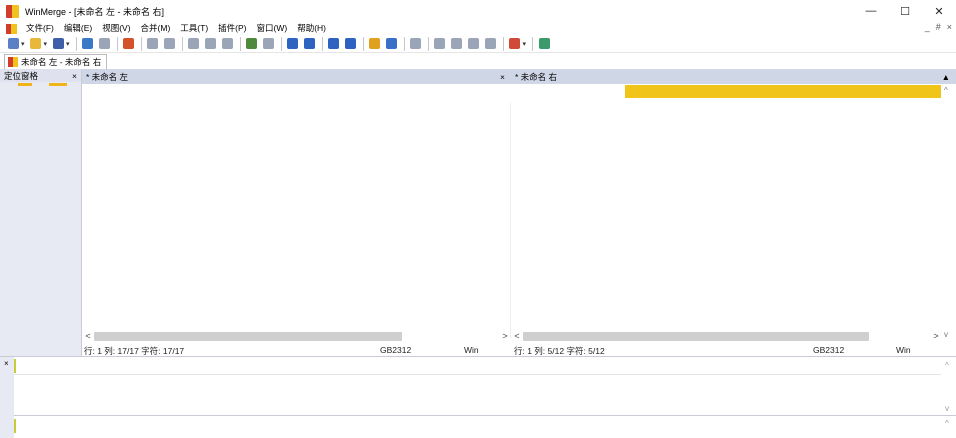 This screenshot has width=956, height=438. I want to click on redo-button, so click(105, 44).